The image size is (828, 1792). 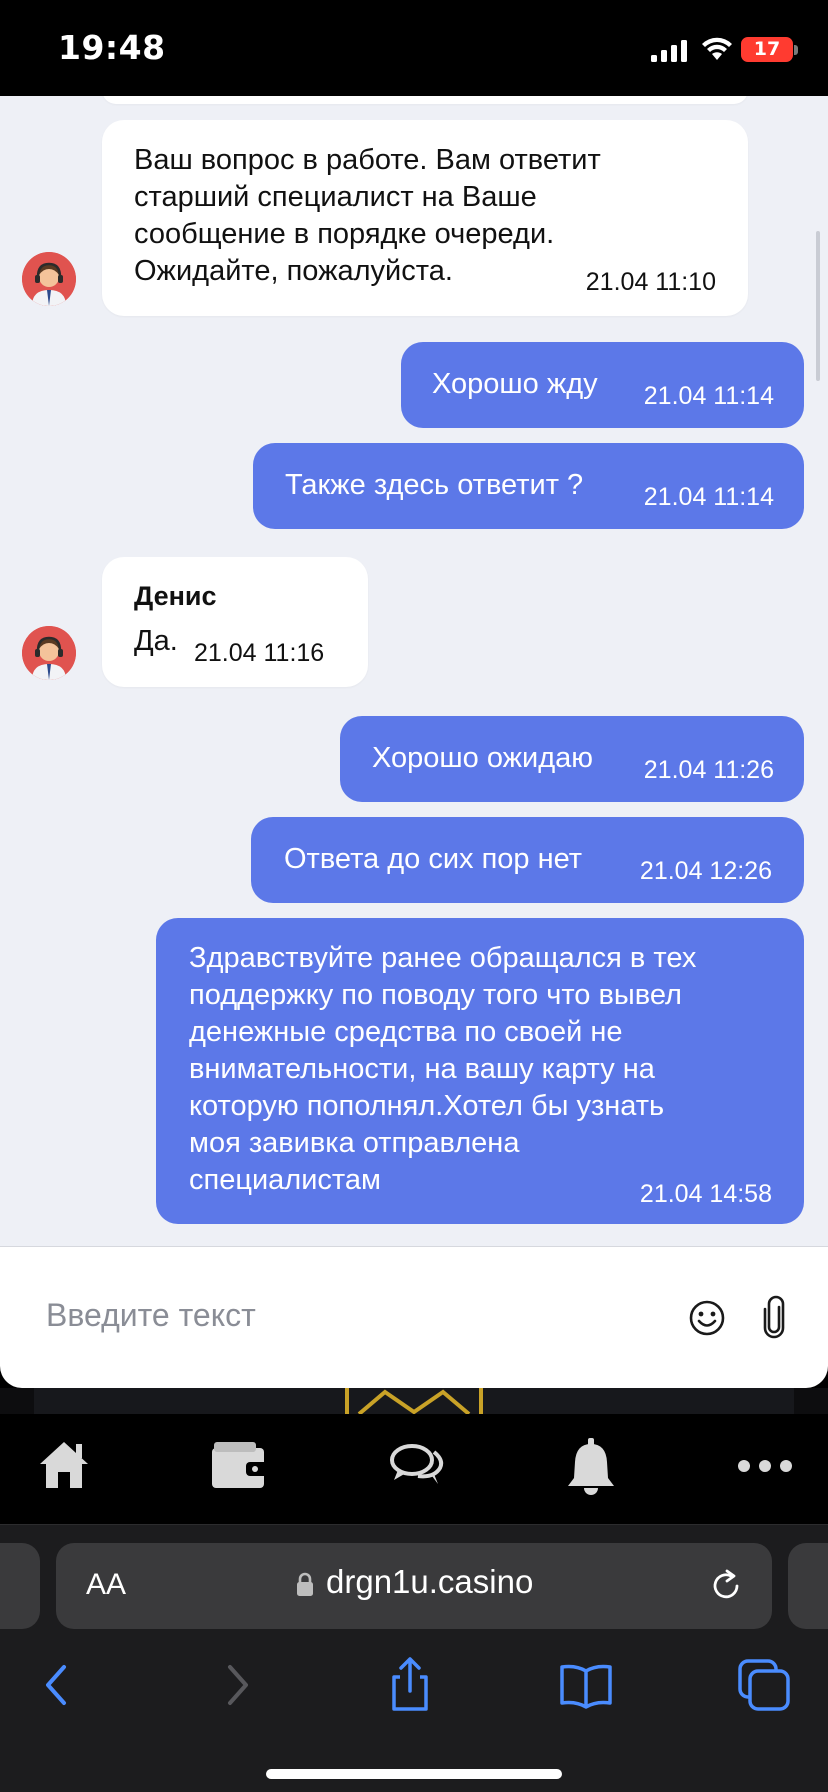 I want to click on outgoing-message: Хорошо ожидаю 21.04 11:26, so click(x=572, y=759).